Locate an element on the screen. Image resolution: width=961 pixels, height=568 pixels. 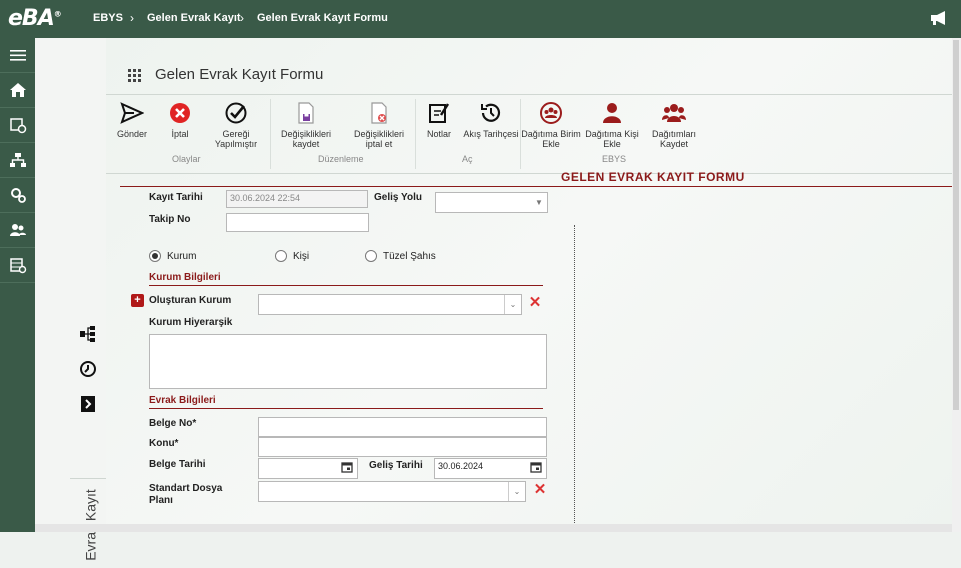
cancel-button: İptal is located at coordinates (180, 120).